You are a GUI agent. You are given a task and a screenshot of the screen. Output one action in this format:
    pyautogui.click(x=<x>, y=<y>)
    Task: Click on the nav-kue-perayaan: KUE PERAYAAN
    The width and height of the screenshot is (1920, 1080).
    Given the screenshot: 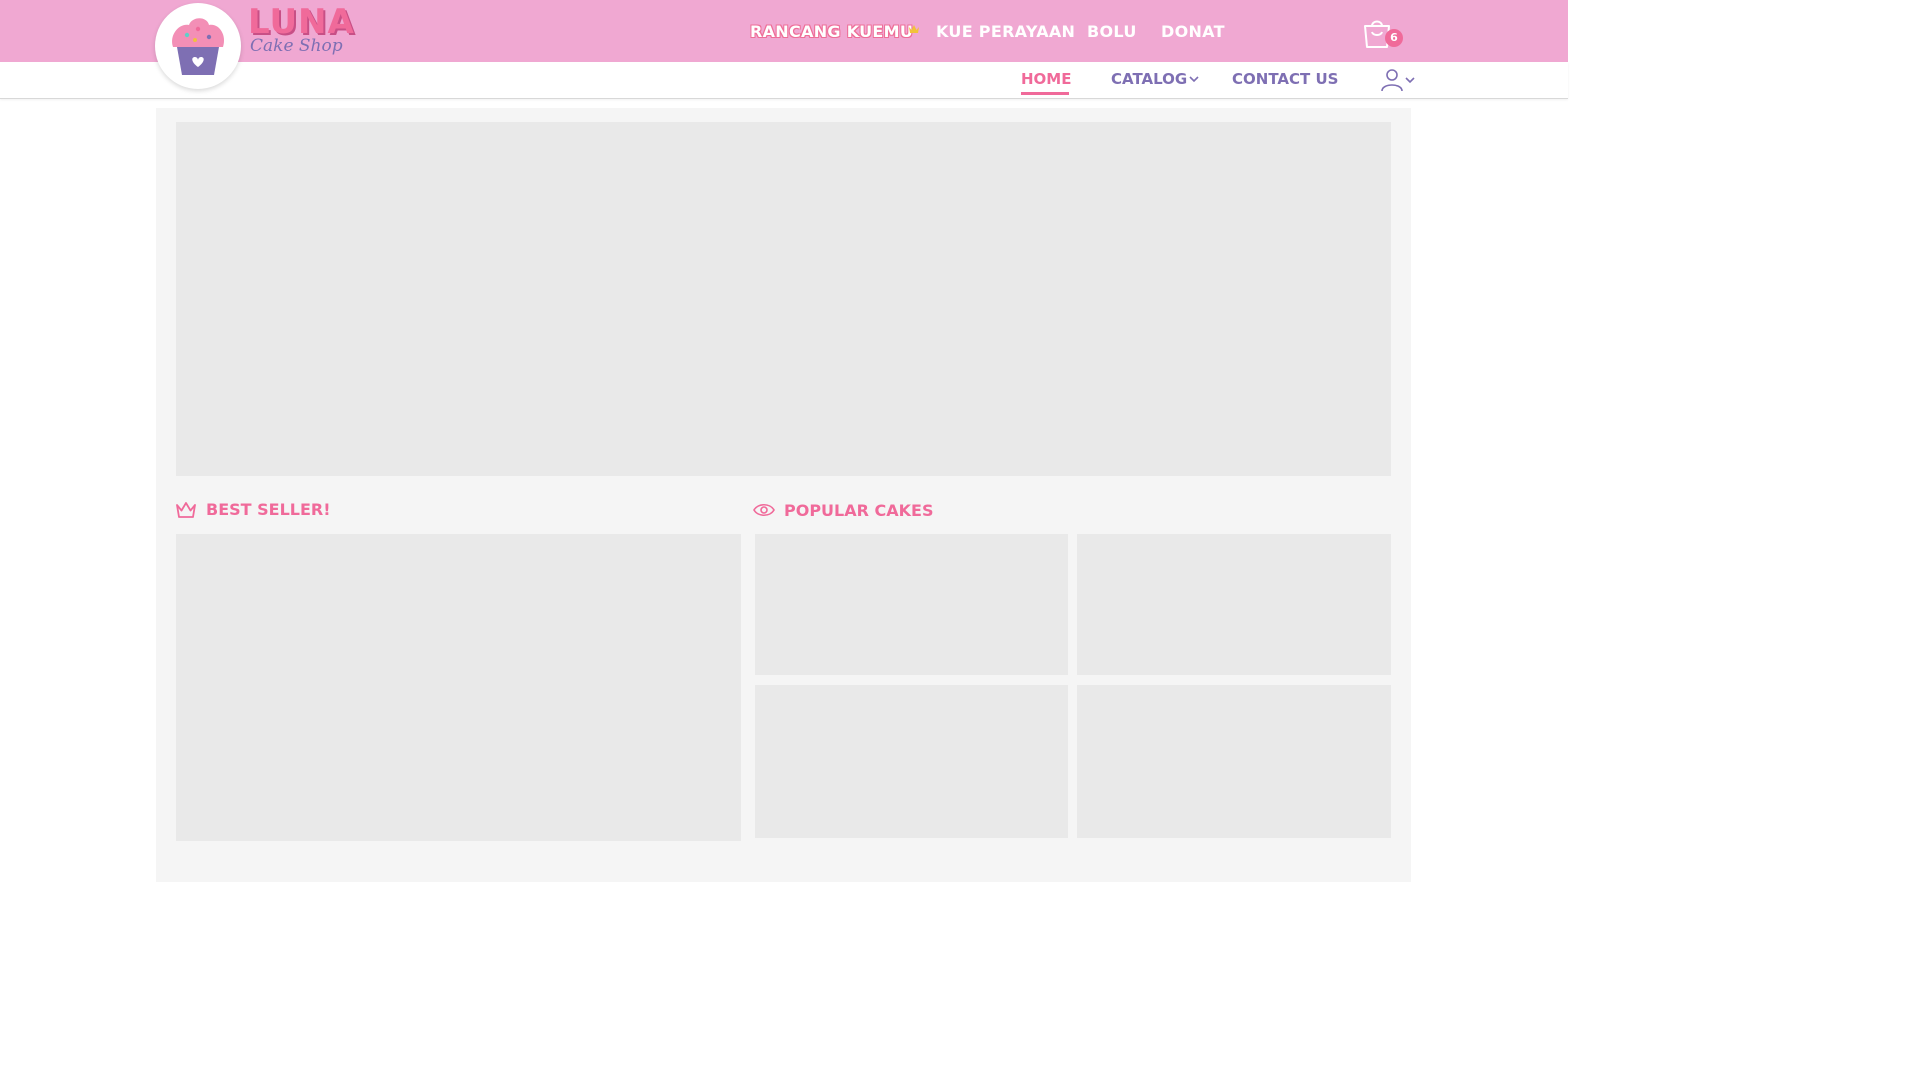 What is the action you would take?
    pyautogui.click(x=1005, y=31)
    